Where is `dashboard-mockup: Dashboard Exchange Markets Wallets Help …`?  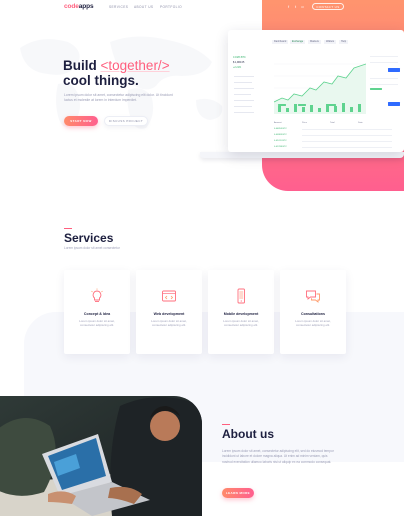 dashboard-mockup: Dashboard Exchange Markets Wallets Help … is located at coordinates (316, 91).